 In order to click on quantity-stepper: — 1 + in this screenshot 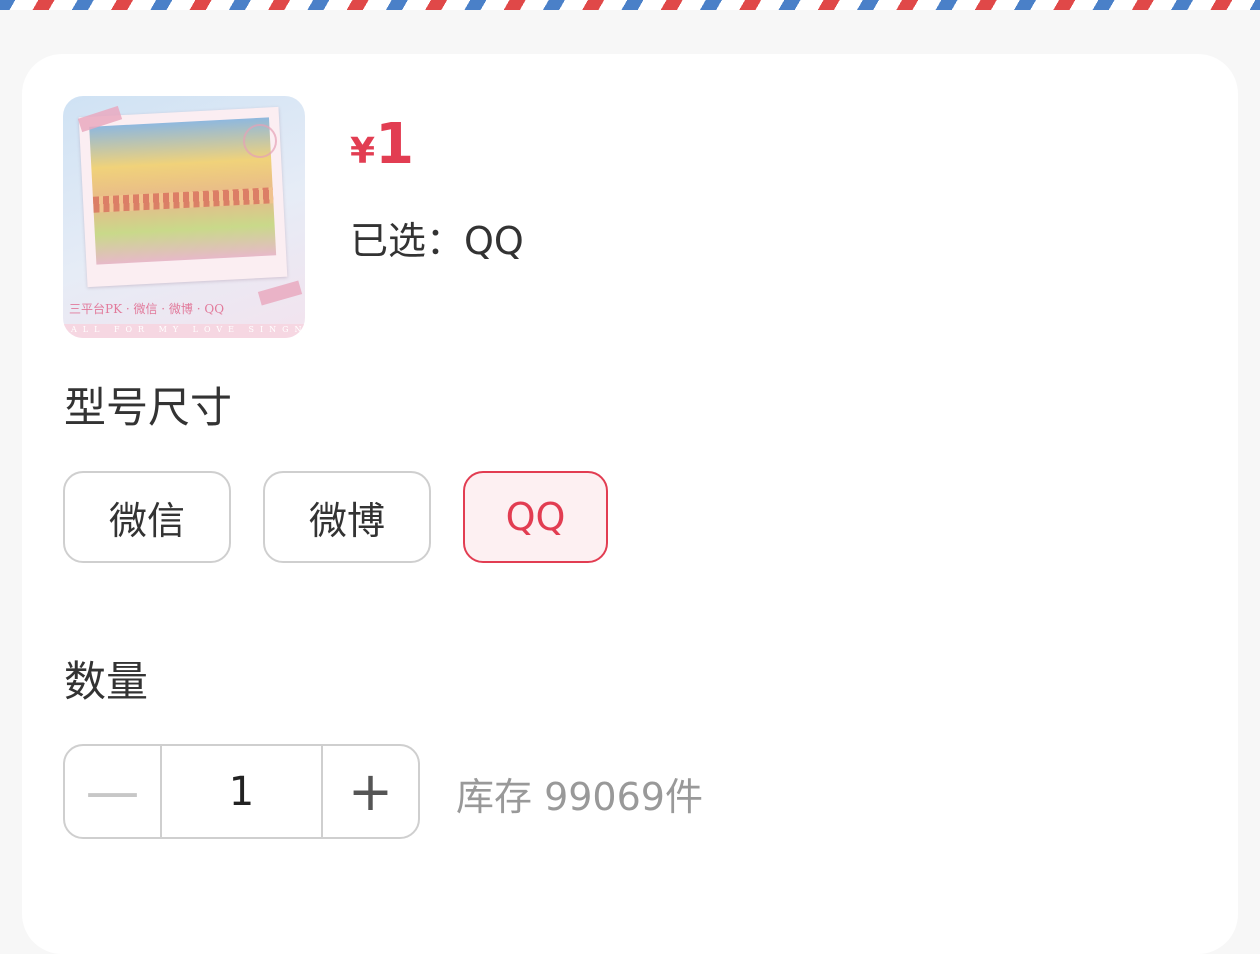, I will do `click(241, 791)`.